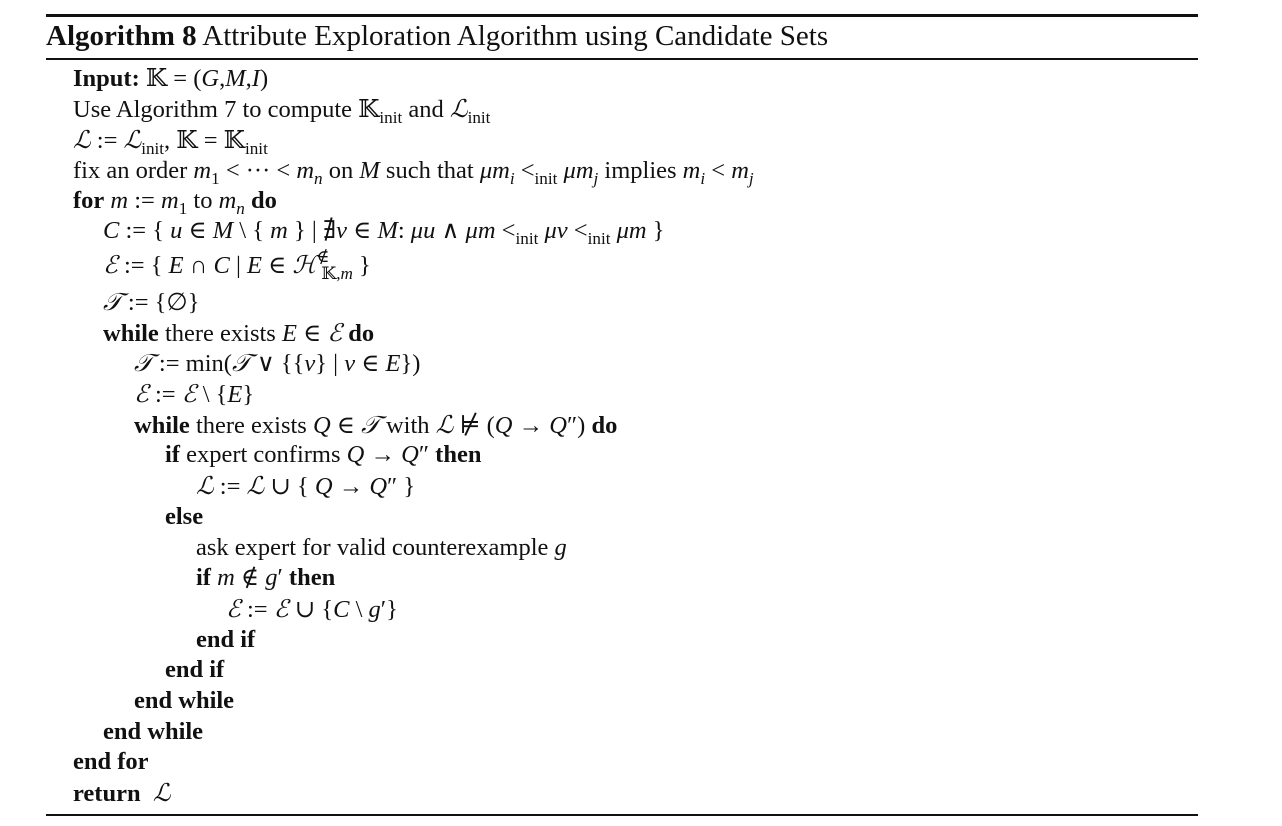  What do you see at coordinates (341, 170) in the screenshot?
I see `text-on: on` at bounding box center [341, 170].